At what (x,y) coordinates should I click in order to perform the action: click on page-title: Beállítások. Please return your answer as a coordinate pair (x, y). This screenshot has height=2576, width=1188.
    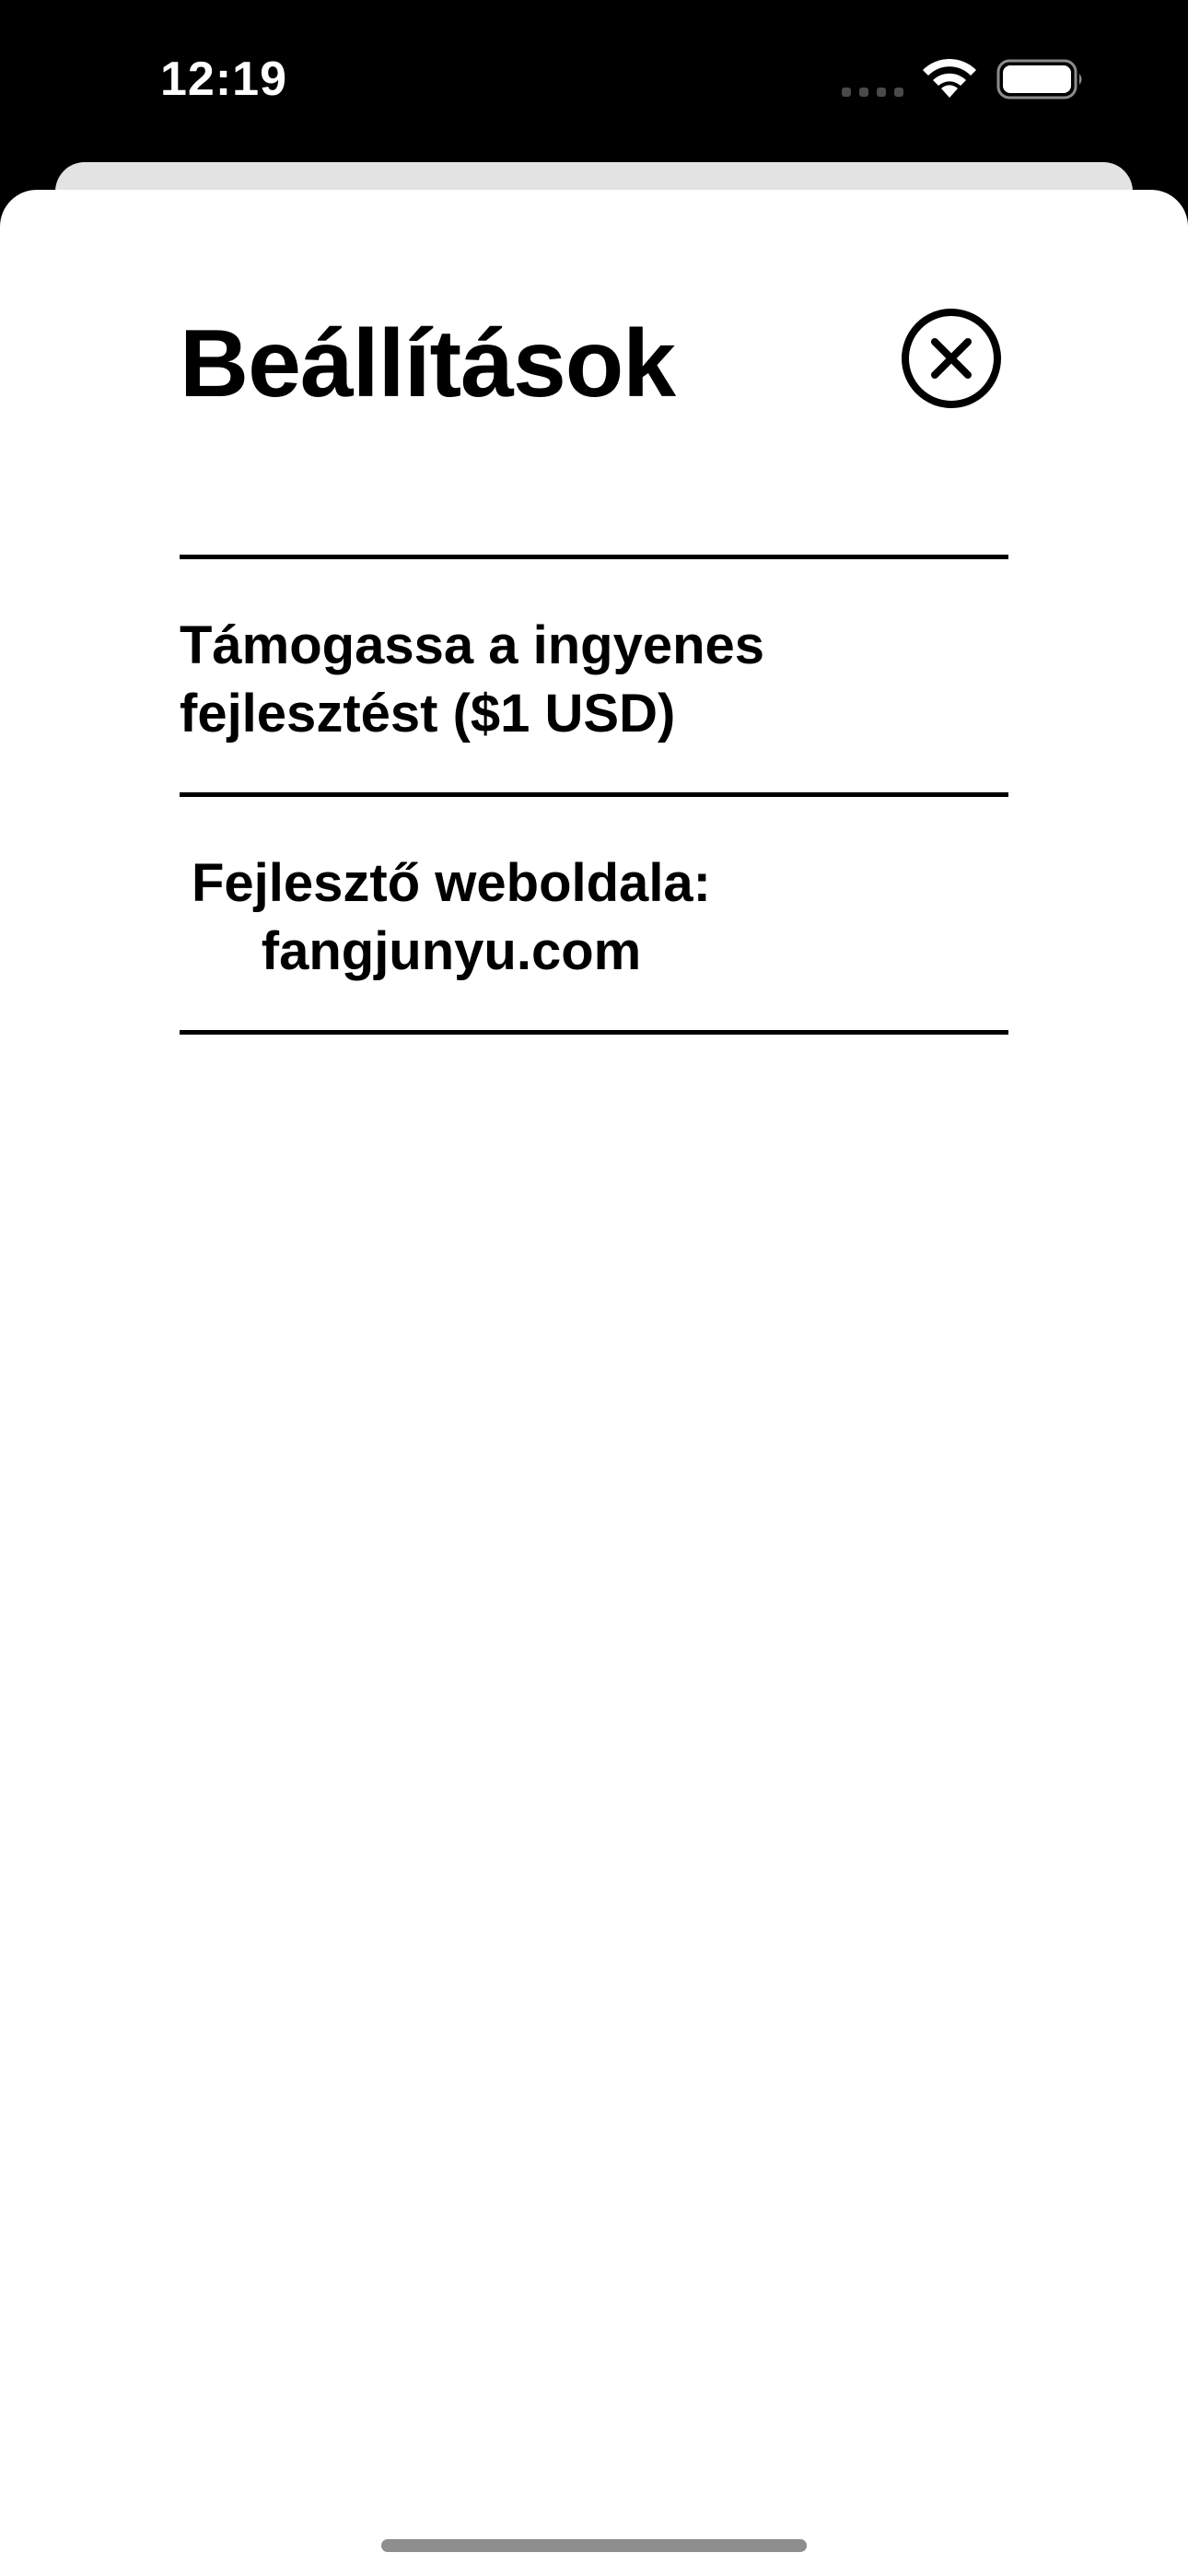
    Looking at the image, I should click on (428, 363).